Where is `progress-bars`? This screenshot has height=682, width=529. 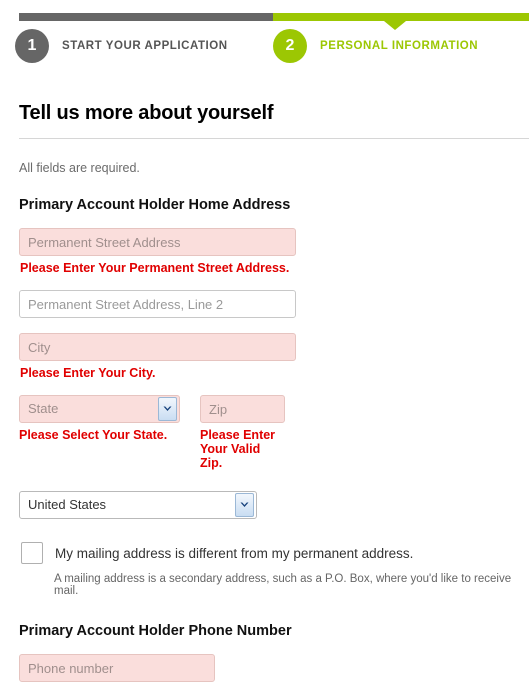 progress-bars is located at coordinates (274, 21).